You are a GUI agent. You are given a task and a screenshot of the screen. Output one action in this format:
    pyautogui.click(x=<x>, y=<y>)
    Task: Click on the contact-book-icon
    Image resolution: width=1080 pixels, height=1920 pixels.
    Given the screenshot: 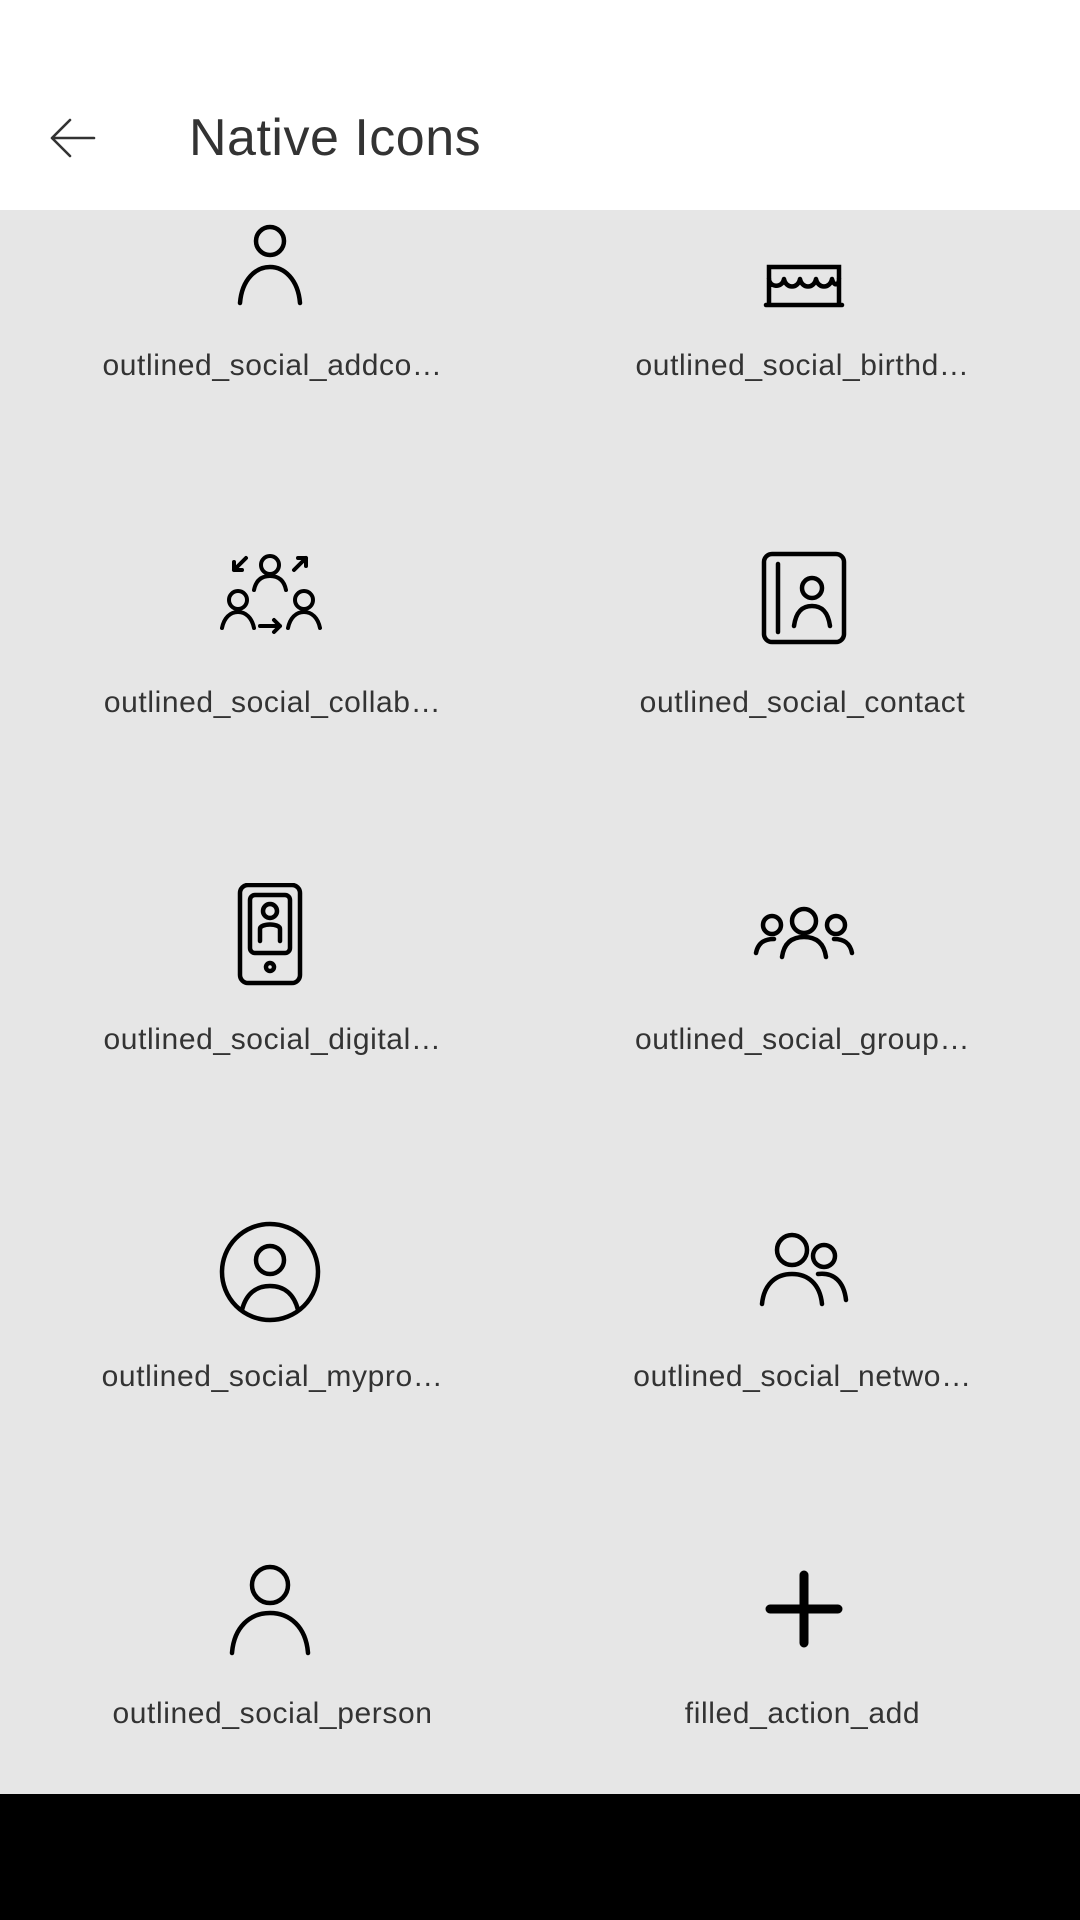 What is the action you would take?
    pyautogui.click(x=804, y=598)
    